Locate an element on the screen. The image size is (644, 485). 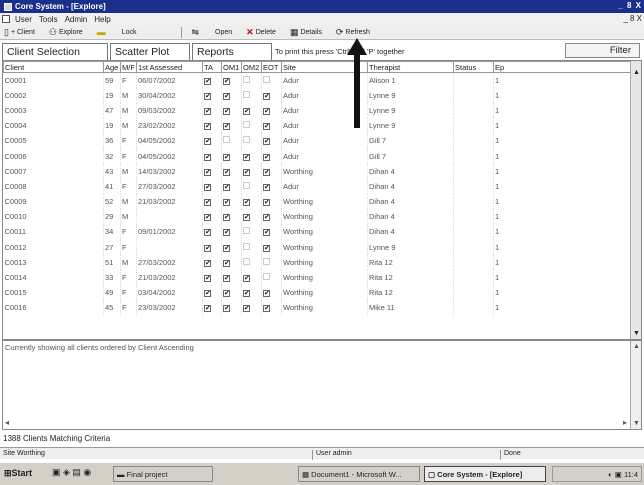
window-controls: _ 8 X is located at coordinates (630, 5).